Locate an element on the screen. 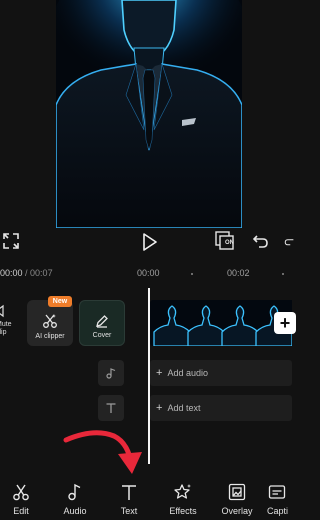 The height and width of the screenshot is (520, 320). total-time: 00:07 is located at coordinates (41, 273).